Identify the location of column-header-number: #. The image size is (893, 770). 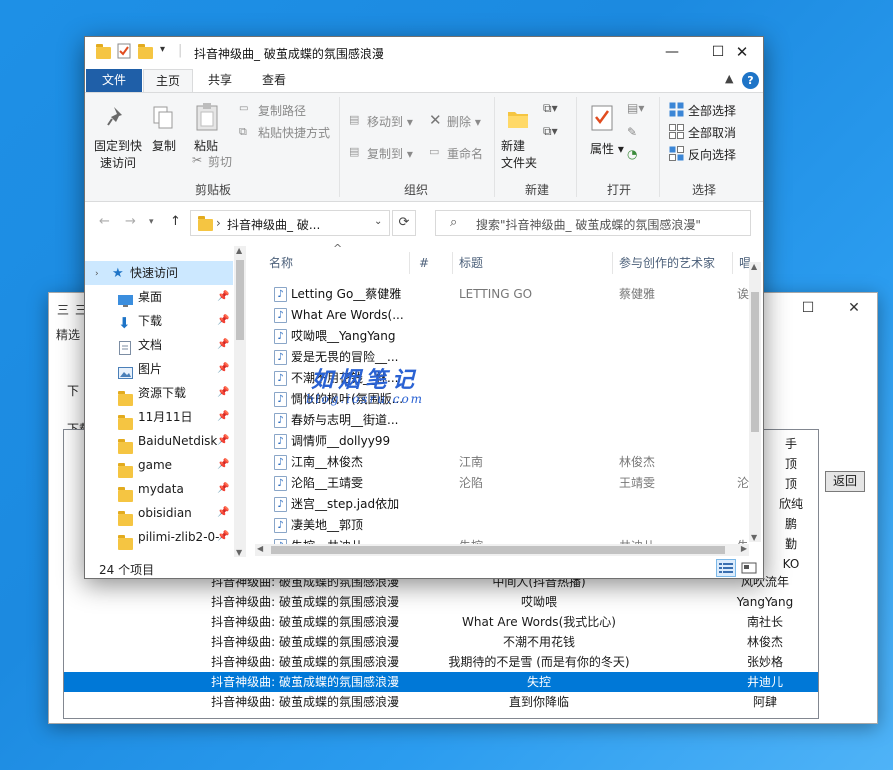
(424, 263).